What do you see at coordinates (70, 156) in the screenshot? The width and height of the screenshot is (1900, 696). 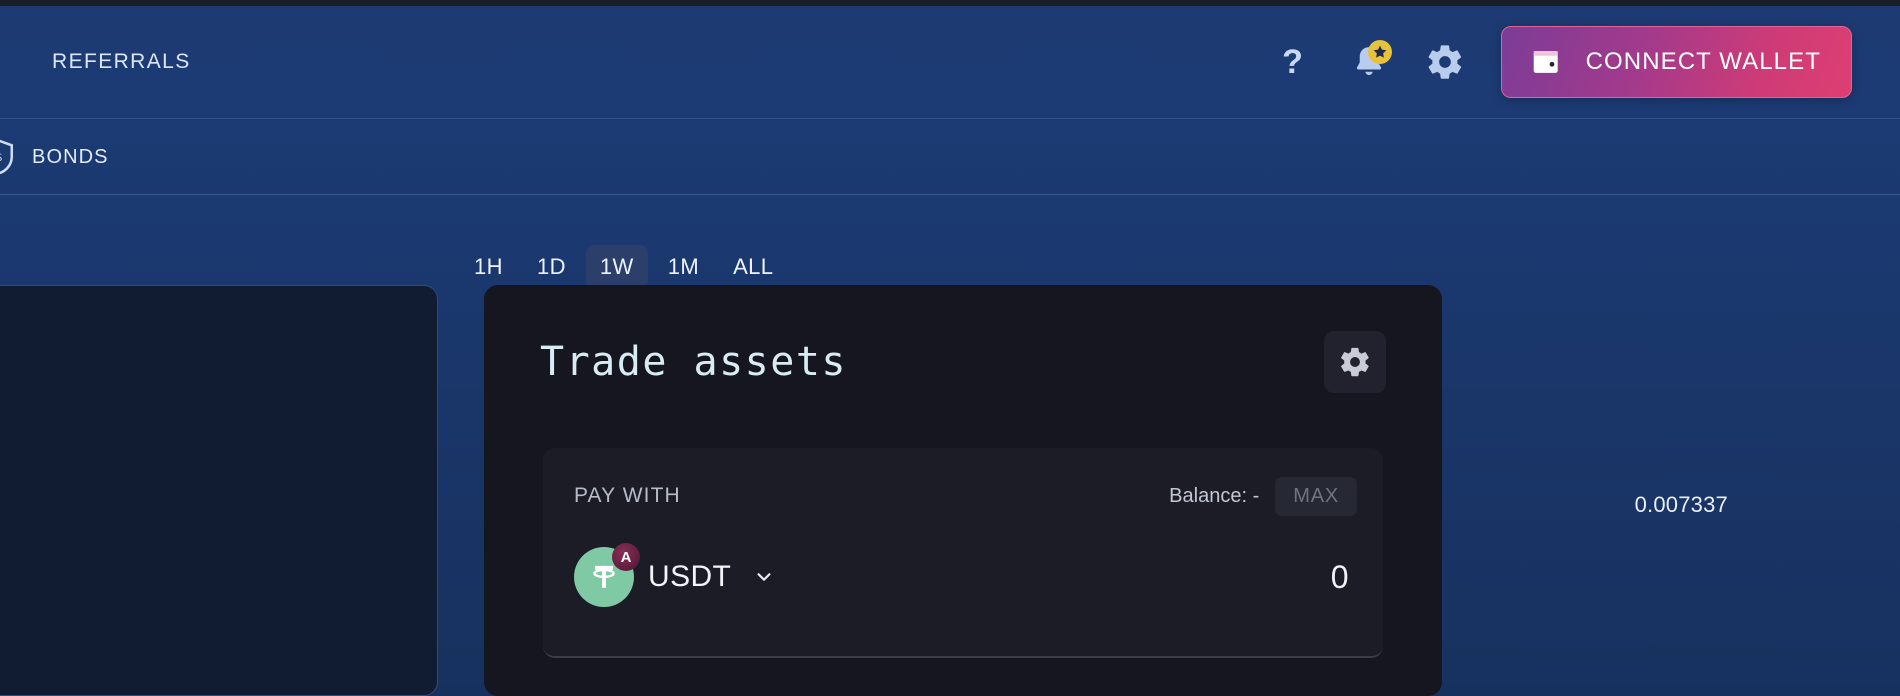 I see `subnav-item-bonds-label: BONDS` at bounding box center [70, 156].